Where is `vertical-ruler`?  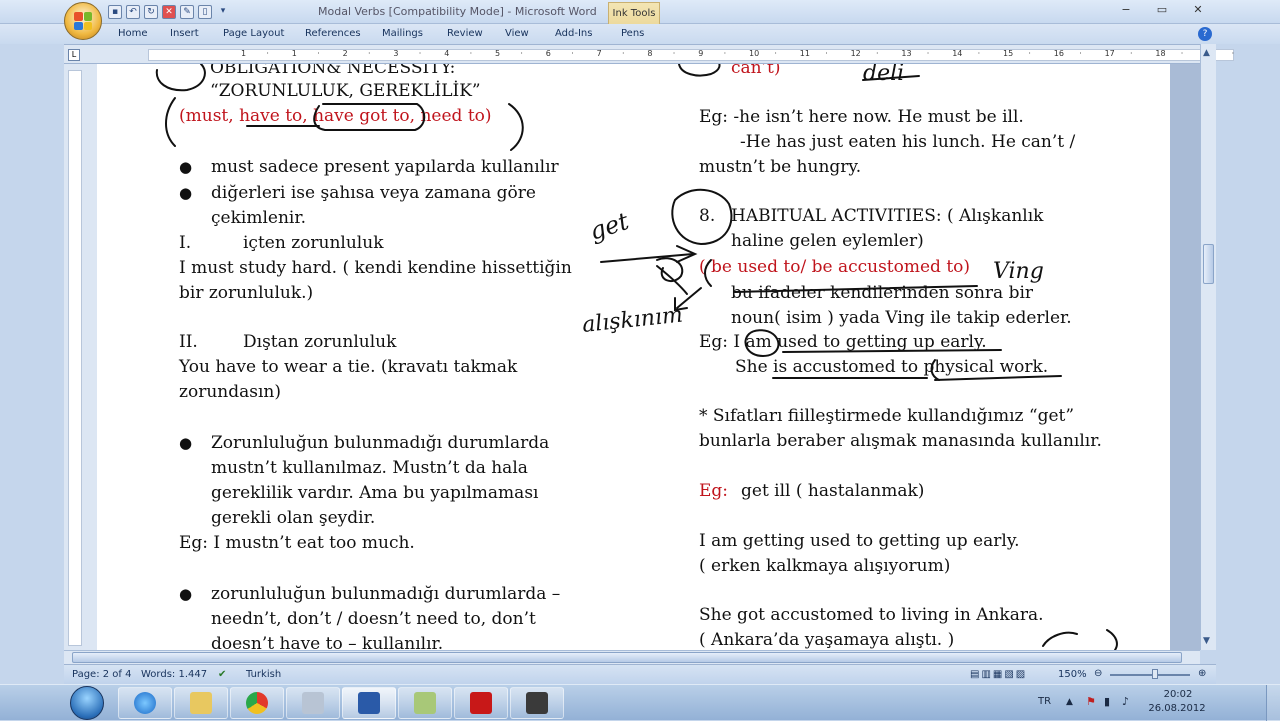
vertical-ruler is located at coordinates (75, 358).